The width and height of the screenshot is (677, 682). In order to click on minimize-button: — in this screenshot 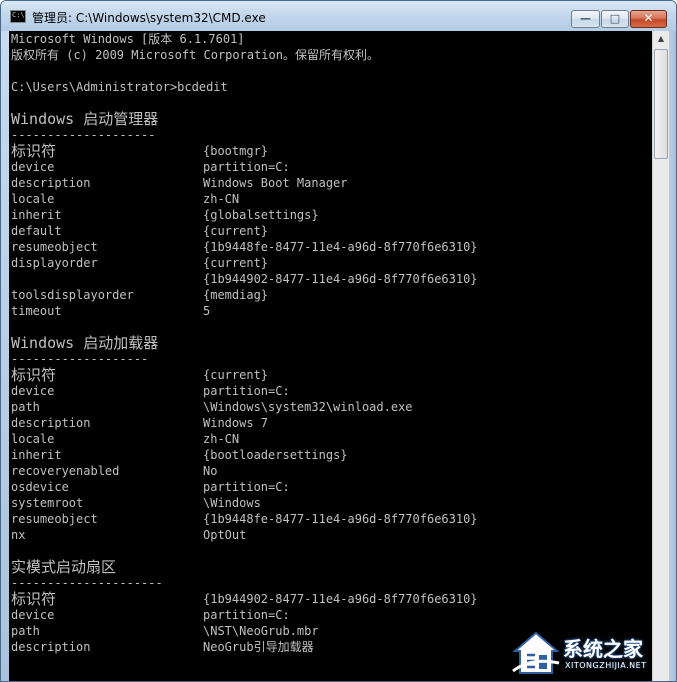, I will do `click(585, 19)`.